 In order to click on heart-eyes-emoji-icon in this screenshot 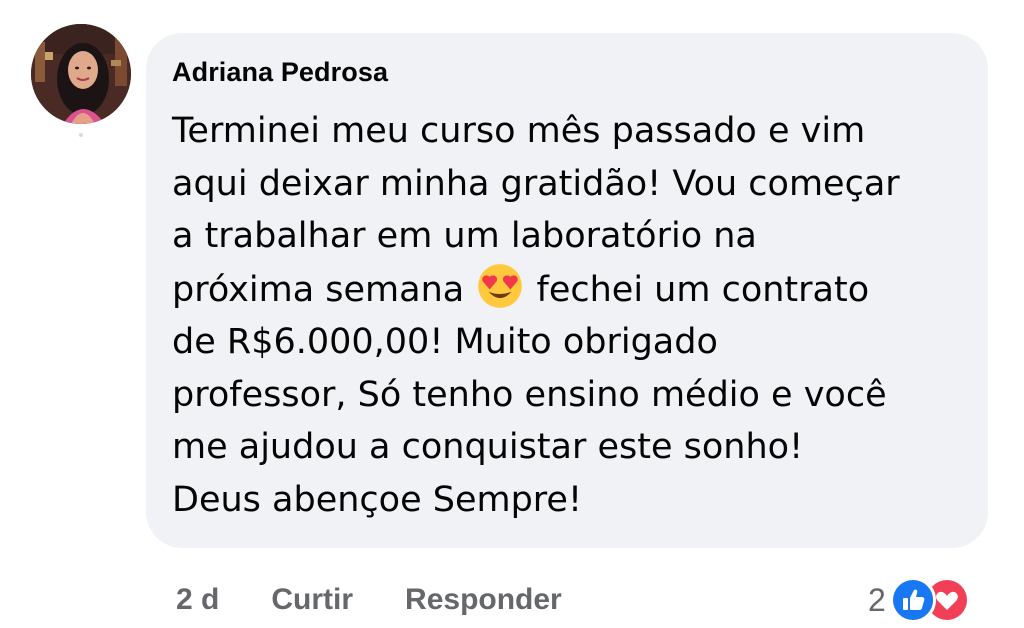, I will do `click(500, 286)`.